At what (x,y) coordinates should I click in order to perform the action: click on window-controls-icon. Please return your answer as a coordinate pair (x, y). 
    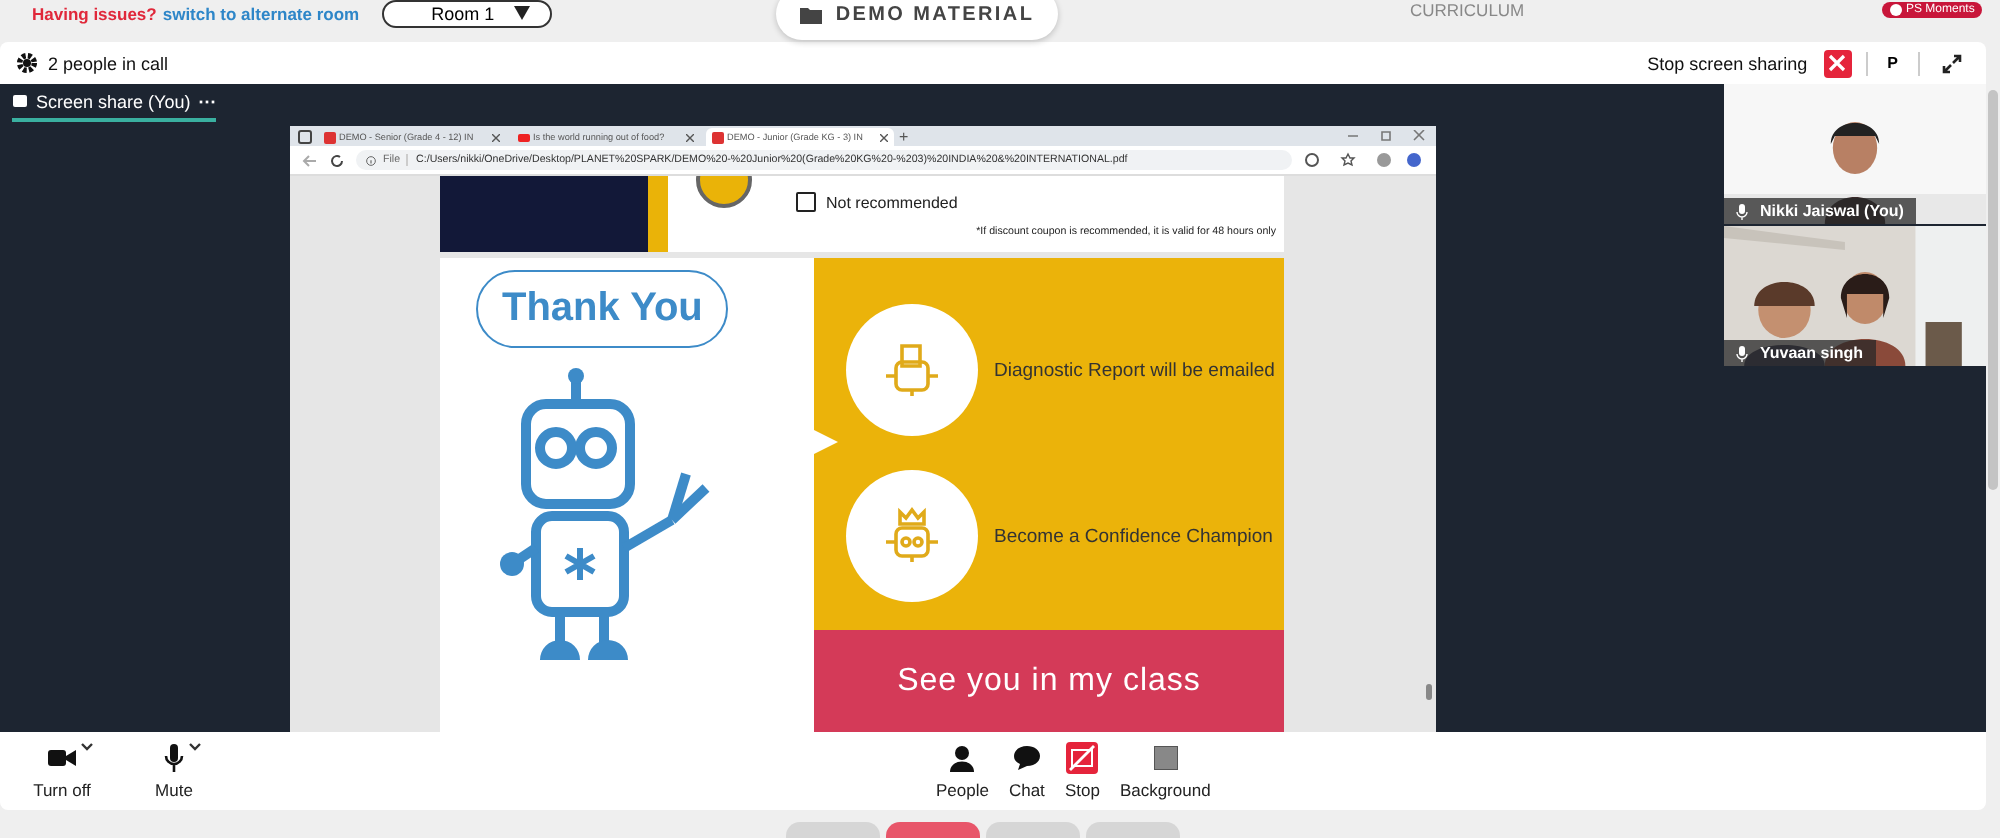
    Looking at the image, I should click on (1387, 136).